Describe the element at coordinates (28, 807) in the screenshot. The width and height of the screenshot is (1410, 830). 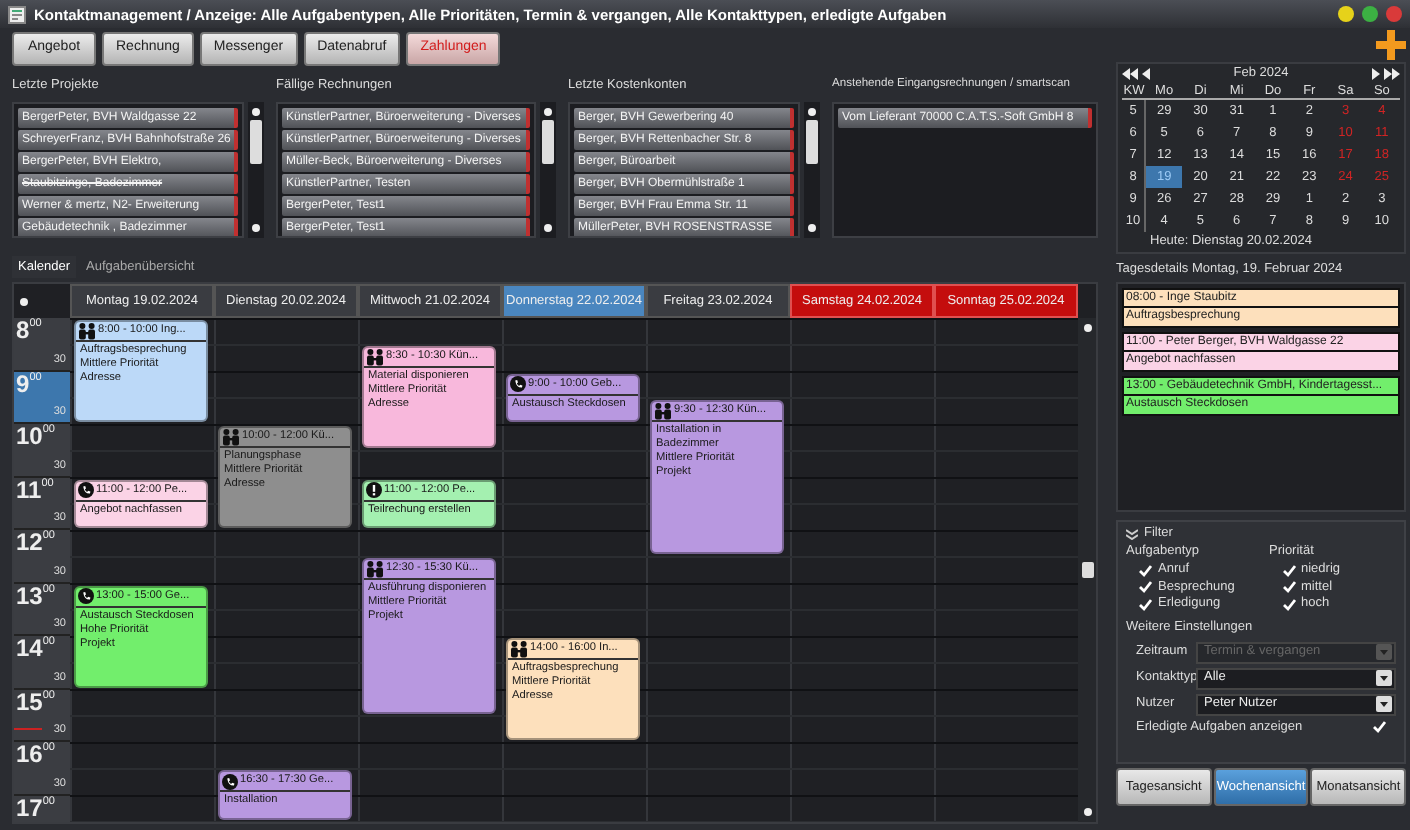
I see `hour-label: 17` at that location.